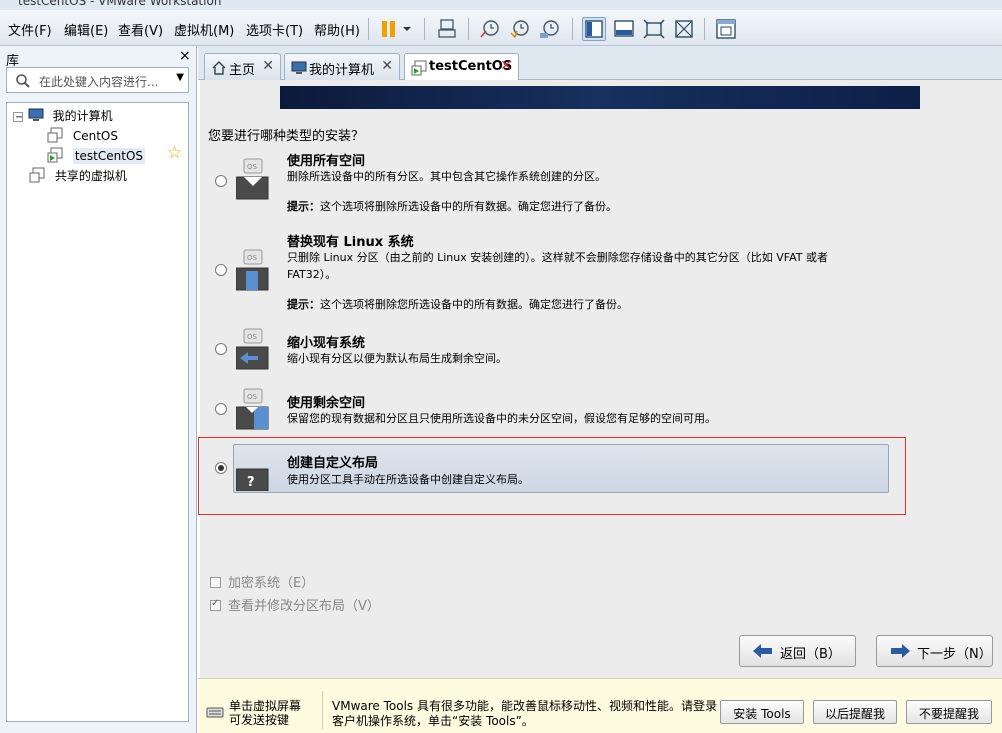 This screenshot has width=1002, height=733. I want to click on menu-toolbar: 文件(F) 编辑(E) 查看(V) 虚拟机(M) 选项卡(T) 帮助(H), so click(501, 28).